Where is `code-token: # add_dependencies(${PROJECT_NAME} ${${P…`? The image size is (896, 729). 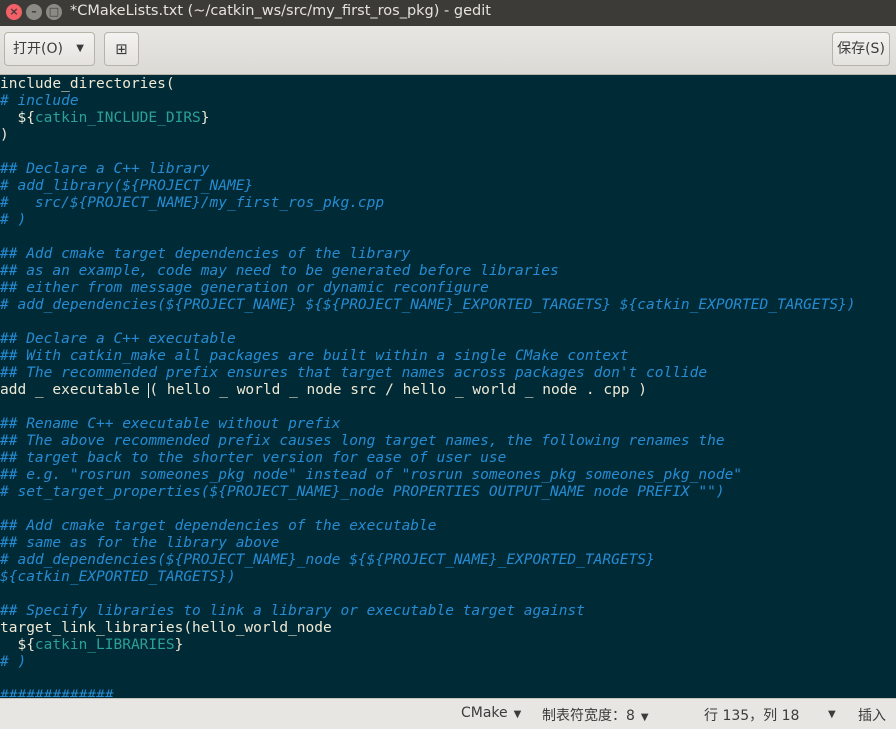 code-token: # add_dependencies(${PROJECT_NAME} ${${P… is located at coordinates (428, 305).